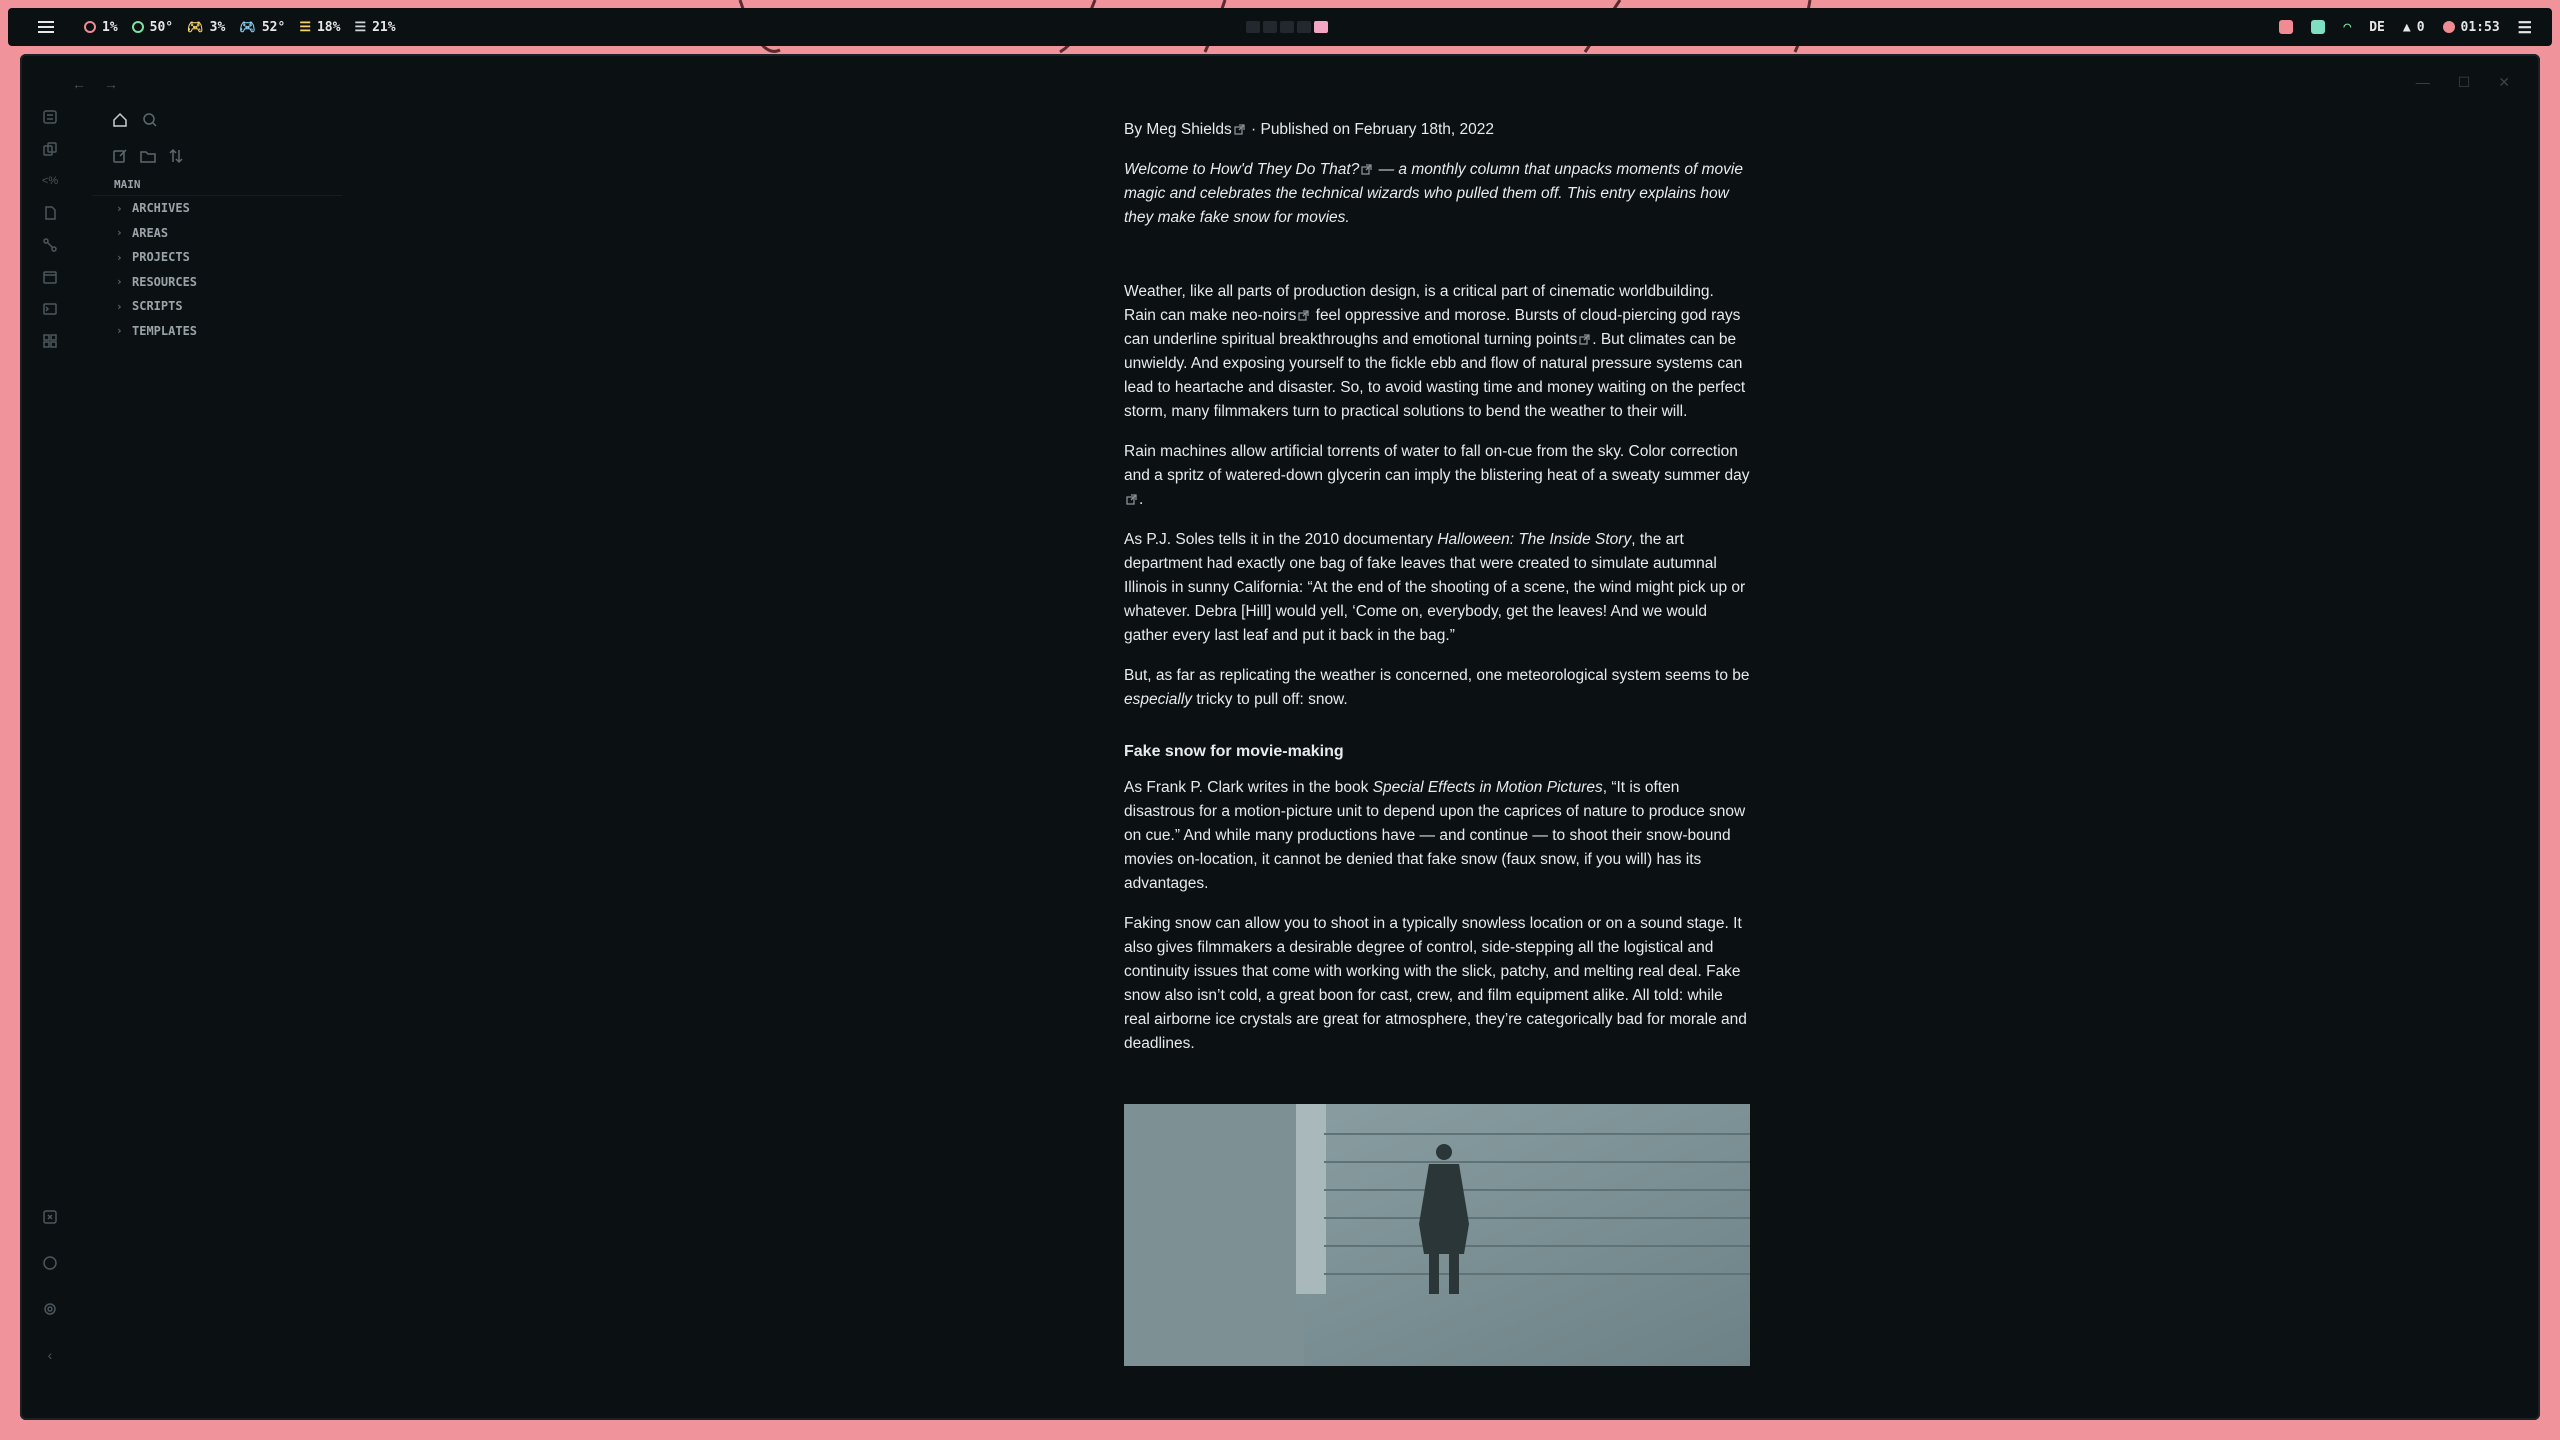 Image resolution: width=2560 pixels, height=1440 pixels. Describe the element at coordinates (375, 27) in the screenshot. I see `disk-usage: ☰ 21%` at that location.